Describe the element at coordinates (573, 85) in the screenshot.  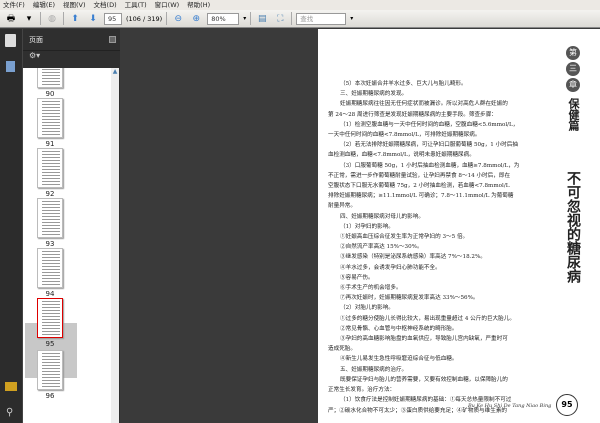
I see `chapter-char: 章` at that location.